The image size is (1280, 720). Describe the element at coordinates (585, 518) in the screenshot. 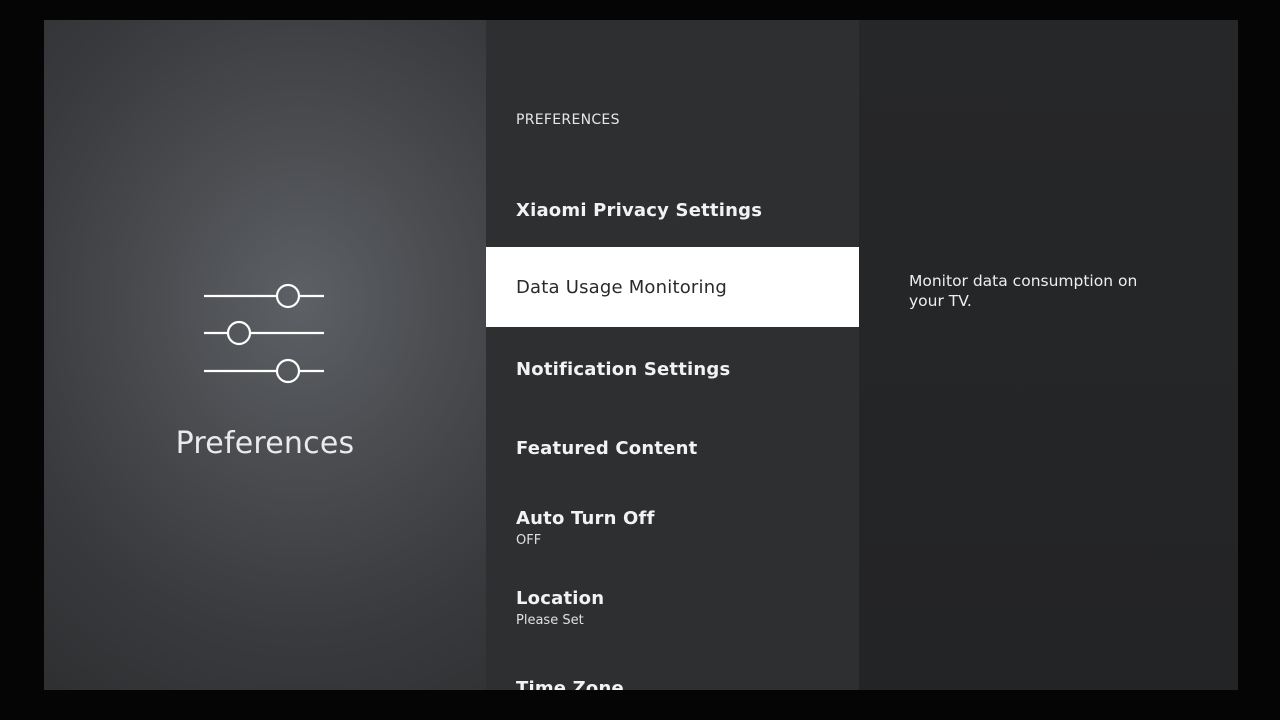

I see `menu-item-label: Auto Turn Off` at that location.